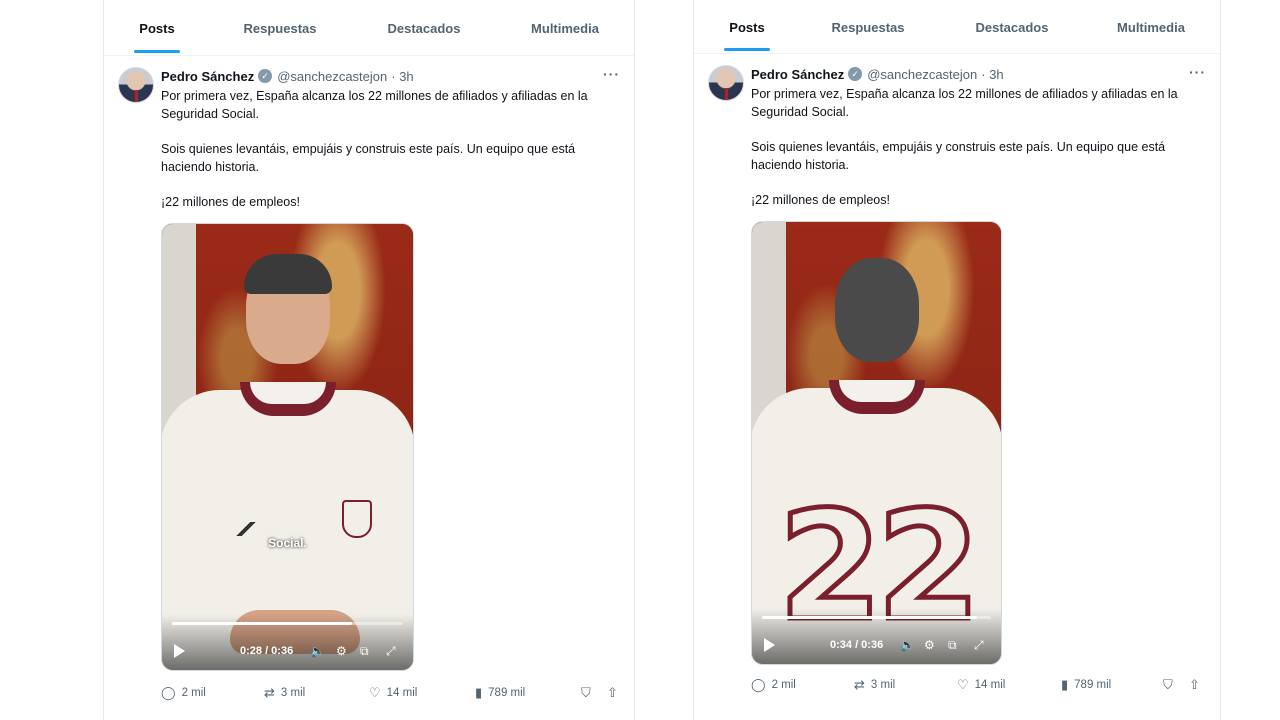  What do you see at coordinates (287, 543) in the screenshot?
I see `video-caption: Social.` at bounding box center [287, 543].